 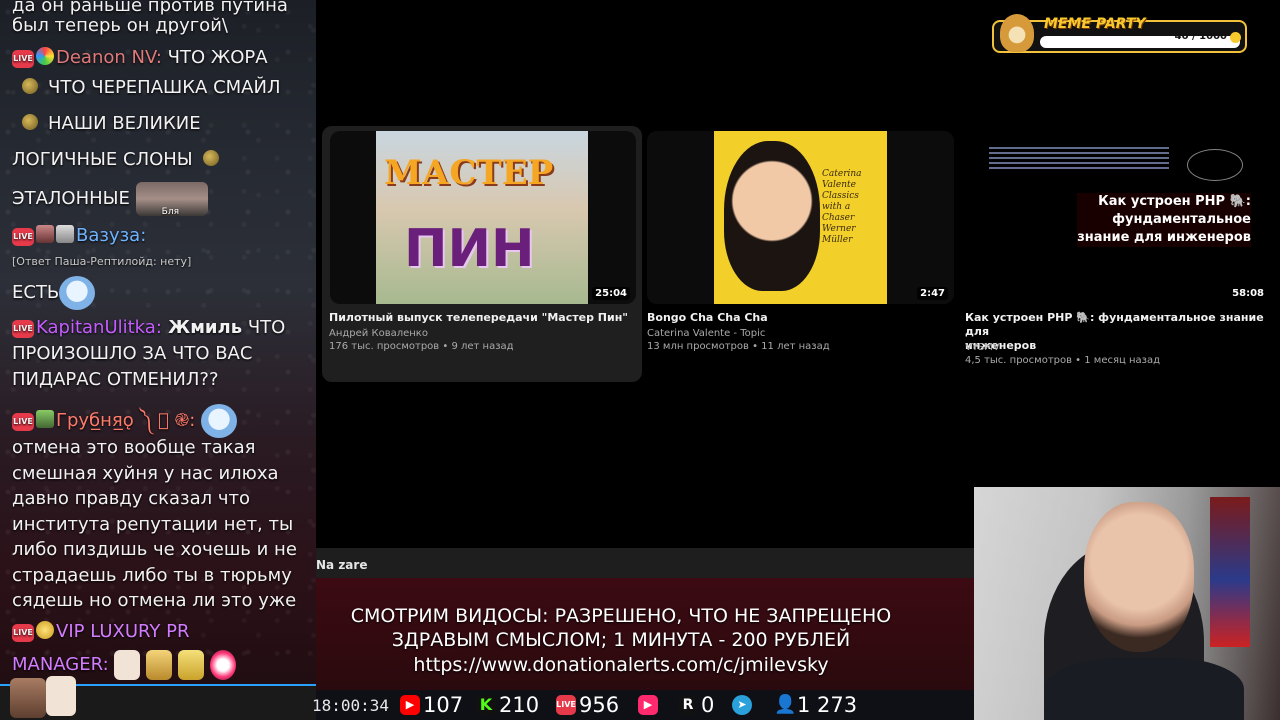 I want to click on rainbow-badge-icon, so click(x=45, y=56).